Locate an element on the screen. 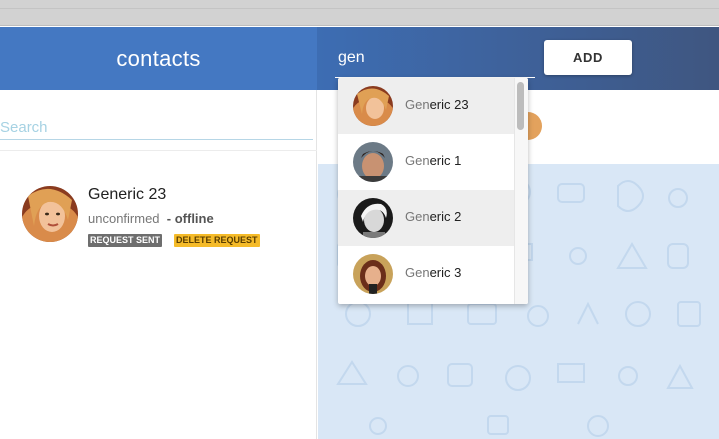  contacts-header: contacts is located at coordinates (158, 58).